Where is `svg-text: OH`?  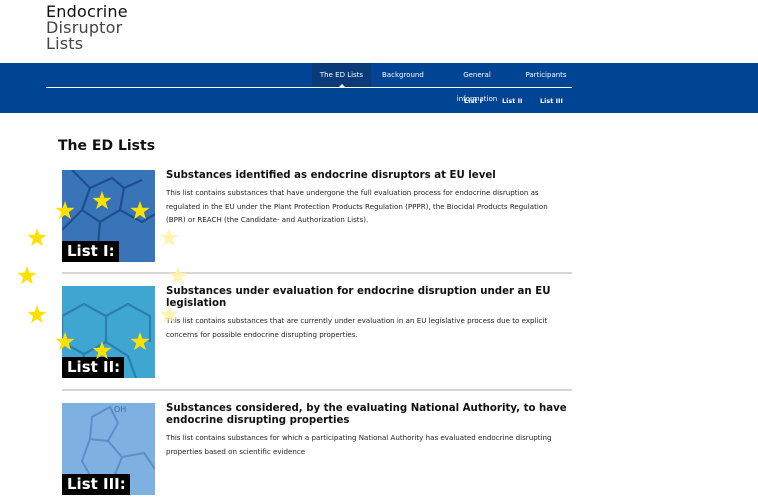 svg-text: OH is located at coordinates (120, 409).